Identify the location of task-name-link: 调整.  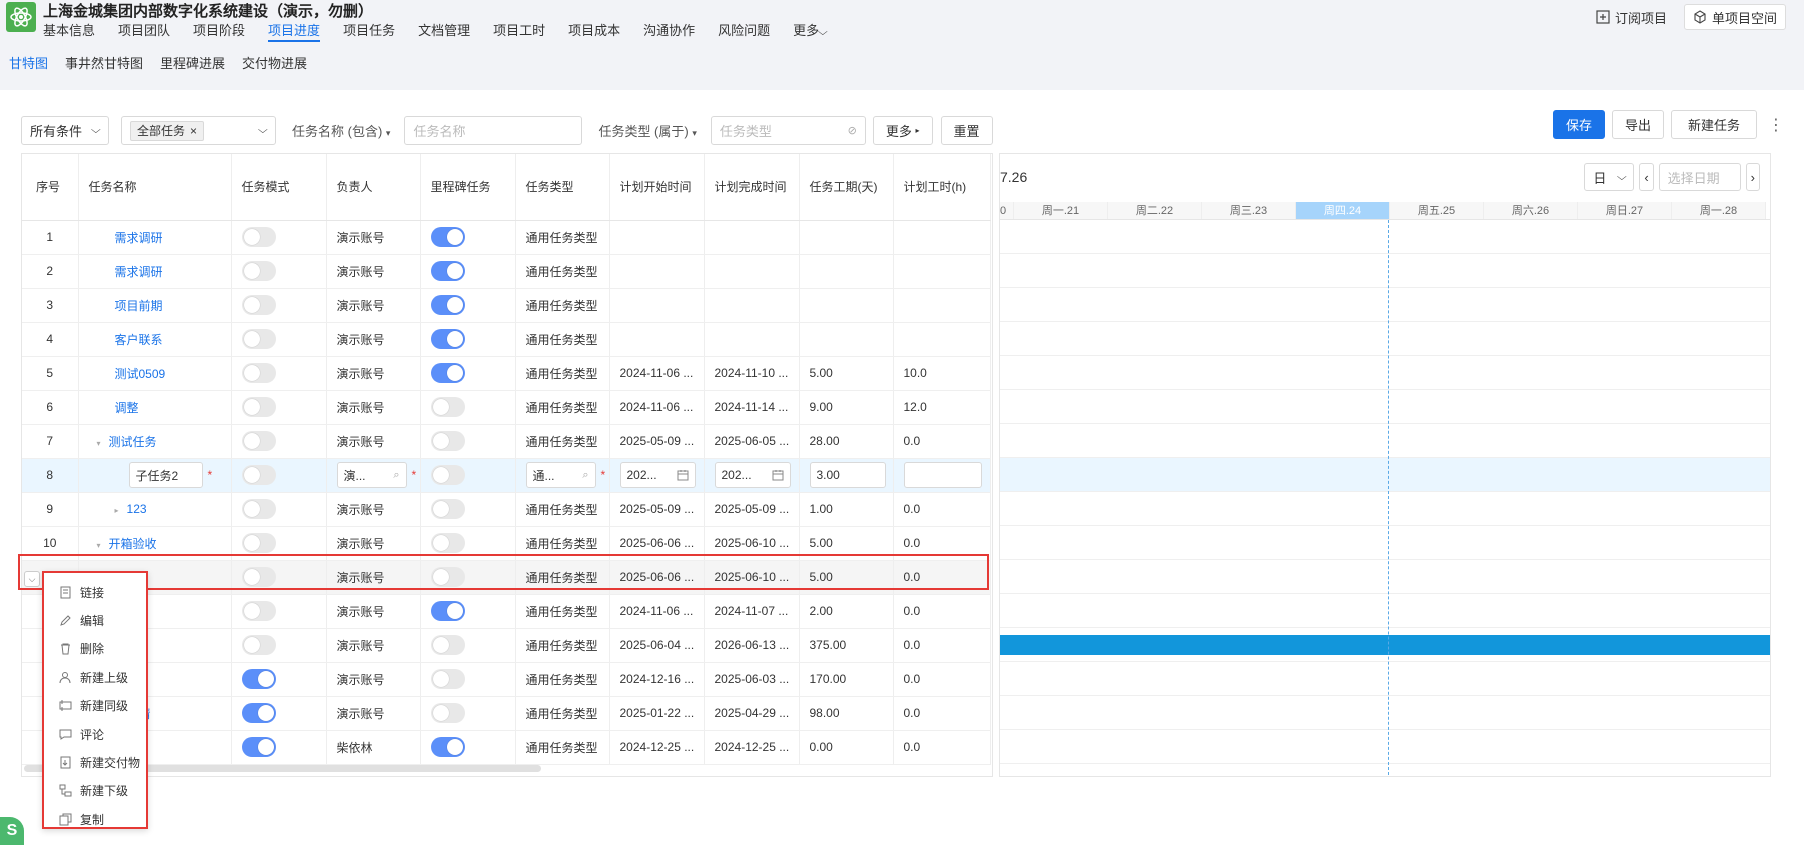
(127, 408).